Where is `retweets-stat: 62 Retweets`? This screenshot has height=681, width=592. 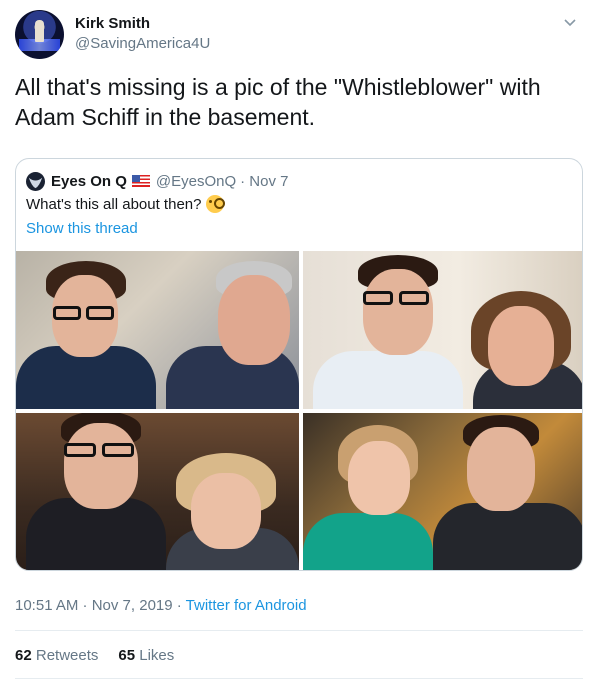
retweets-stat: 62 Retweets is located at coordinates (56, 655).